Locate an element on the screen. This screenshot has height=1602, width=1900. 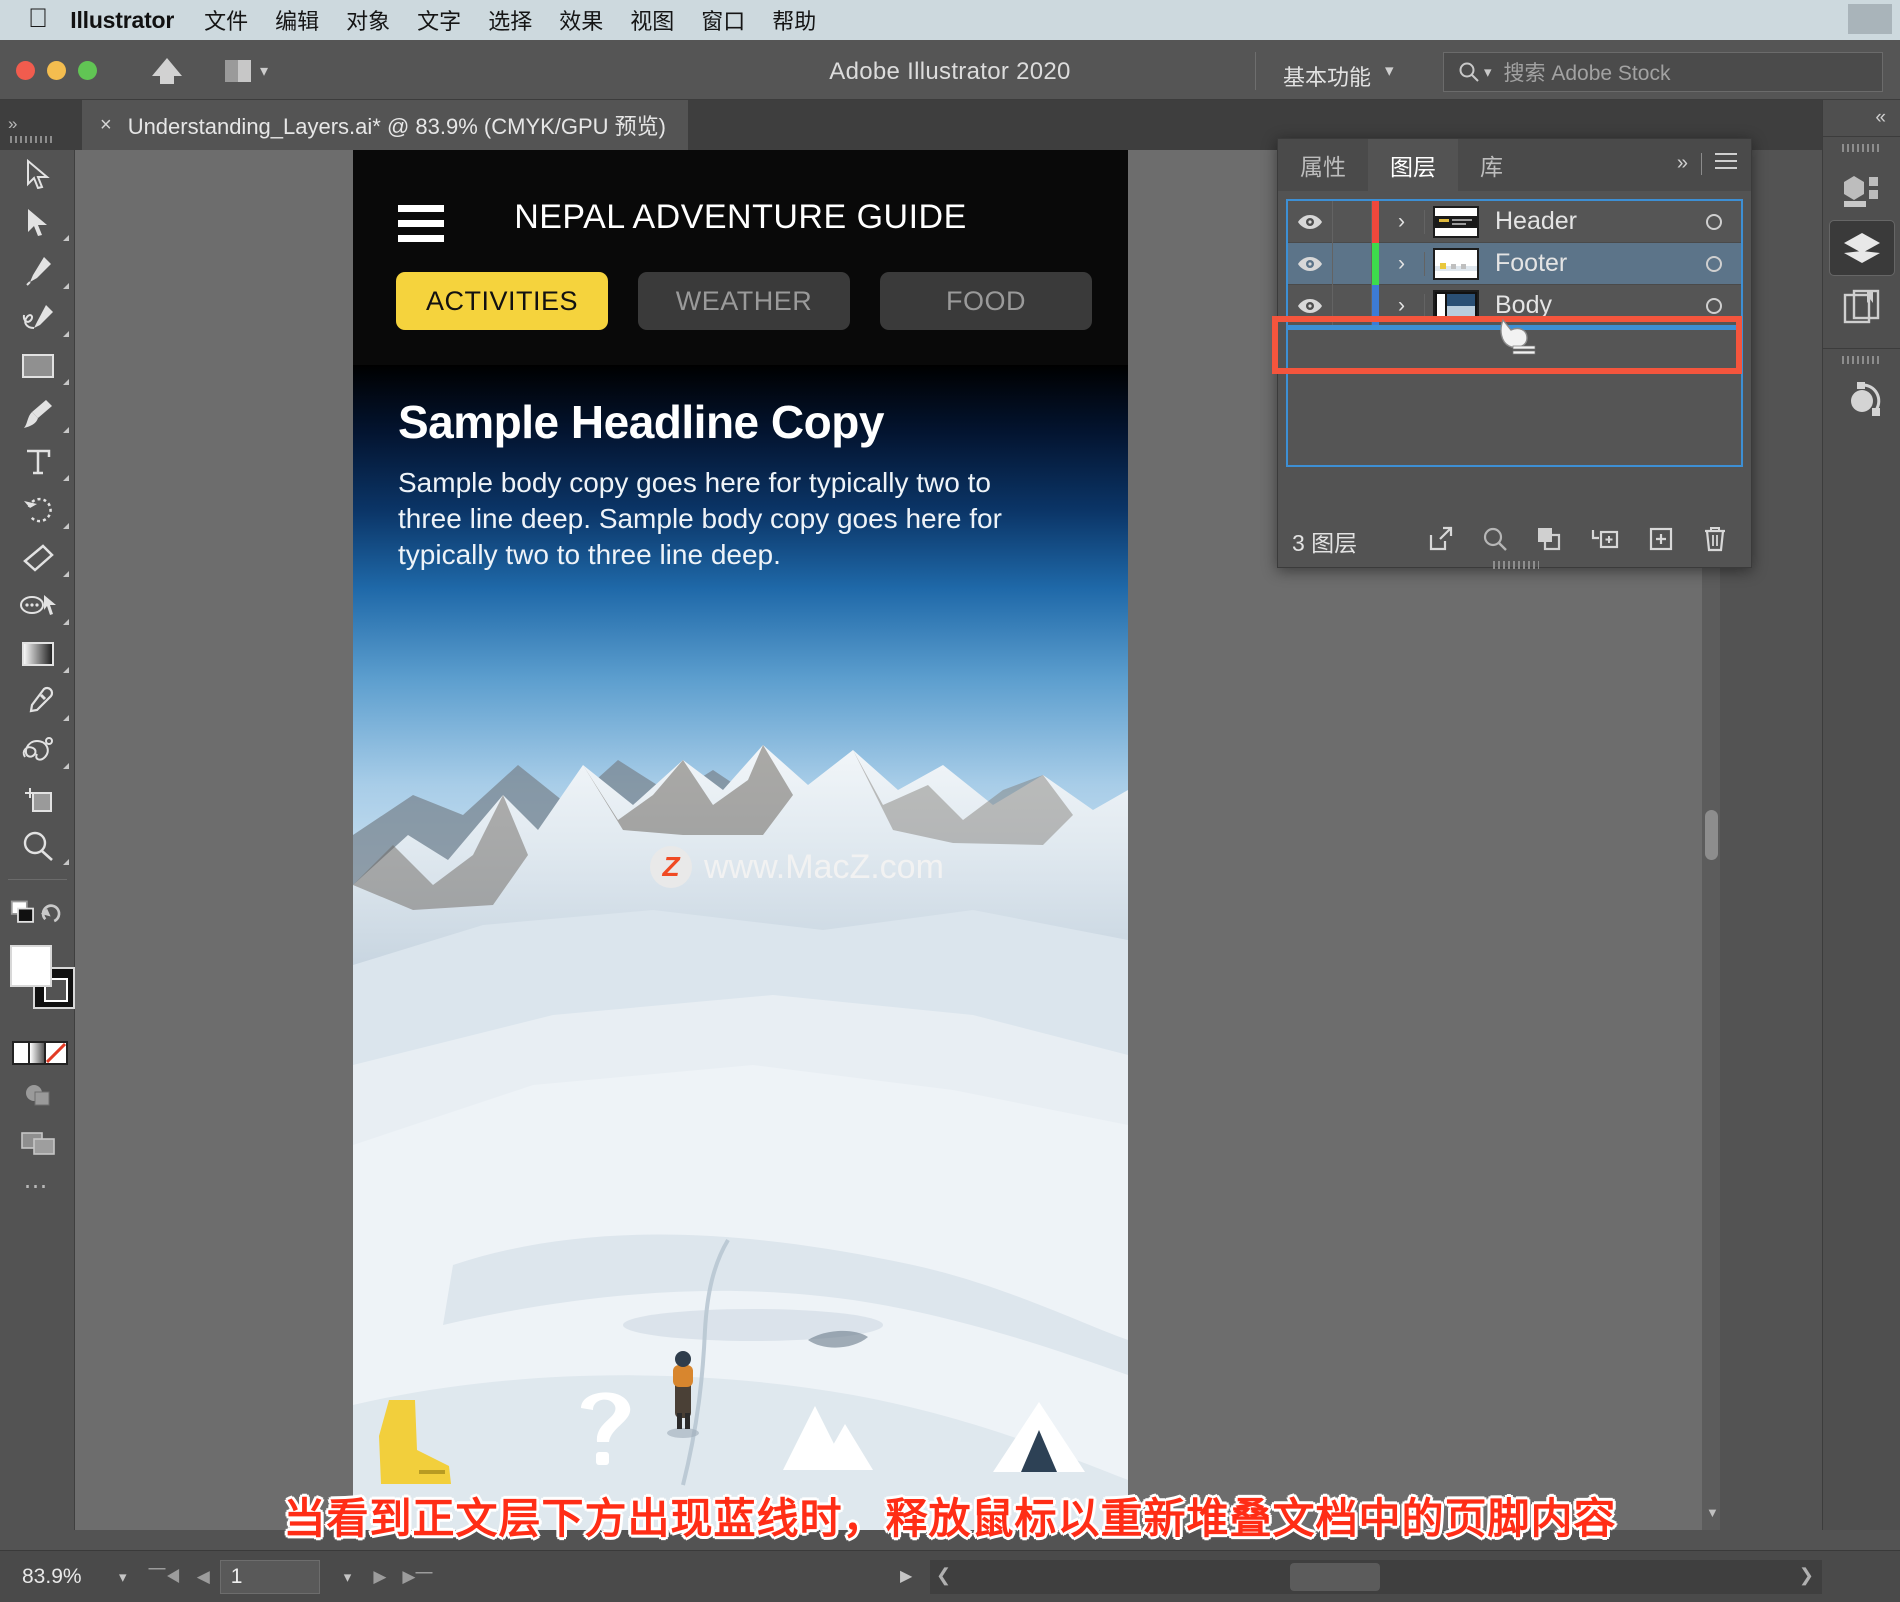
eraser-tool is located at coordinates (37, 558).